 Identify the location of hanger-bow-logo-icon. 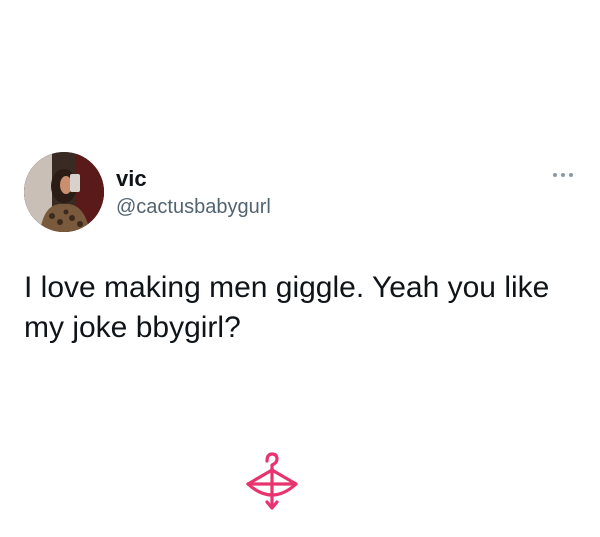
(272, 481).